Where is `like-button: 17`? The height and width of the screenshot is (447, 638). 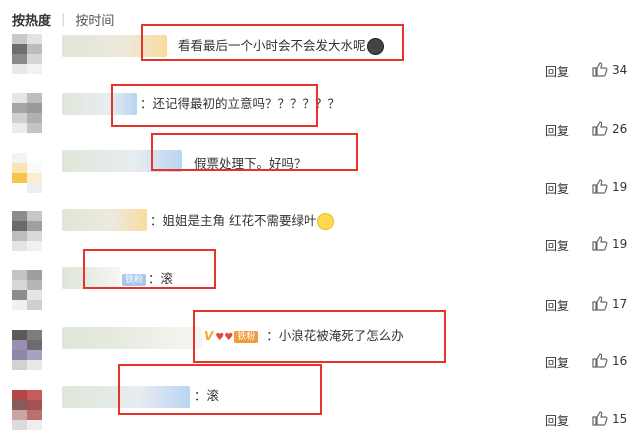
like-button: 17 is located at coordinates (609, 303).